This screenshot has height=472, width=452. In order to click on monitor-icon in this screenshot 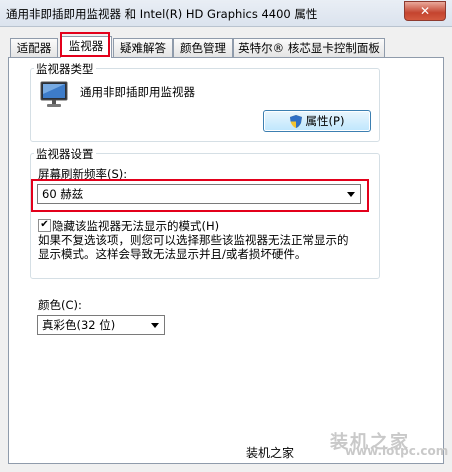, I will do `click(54, 94)`.